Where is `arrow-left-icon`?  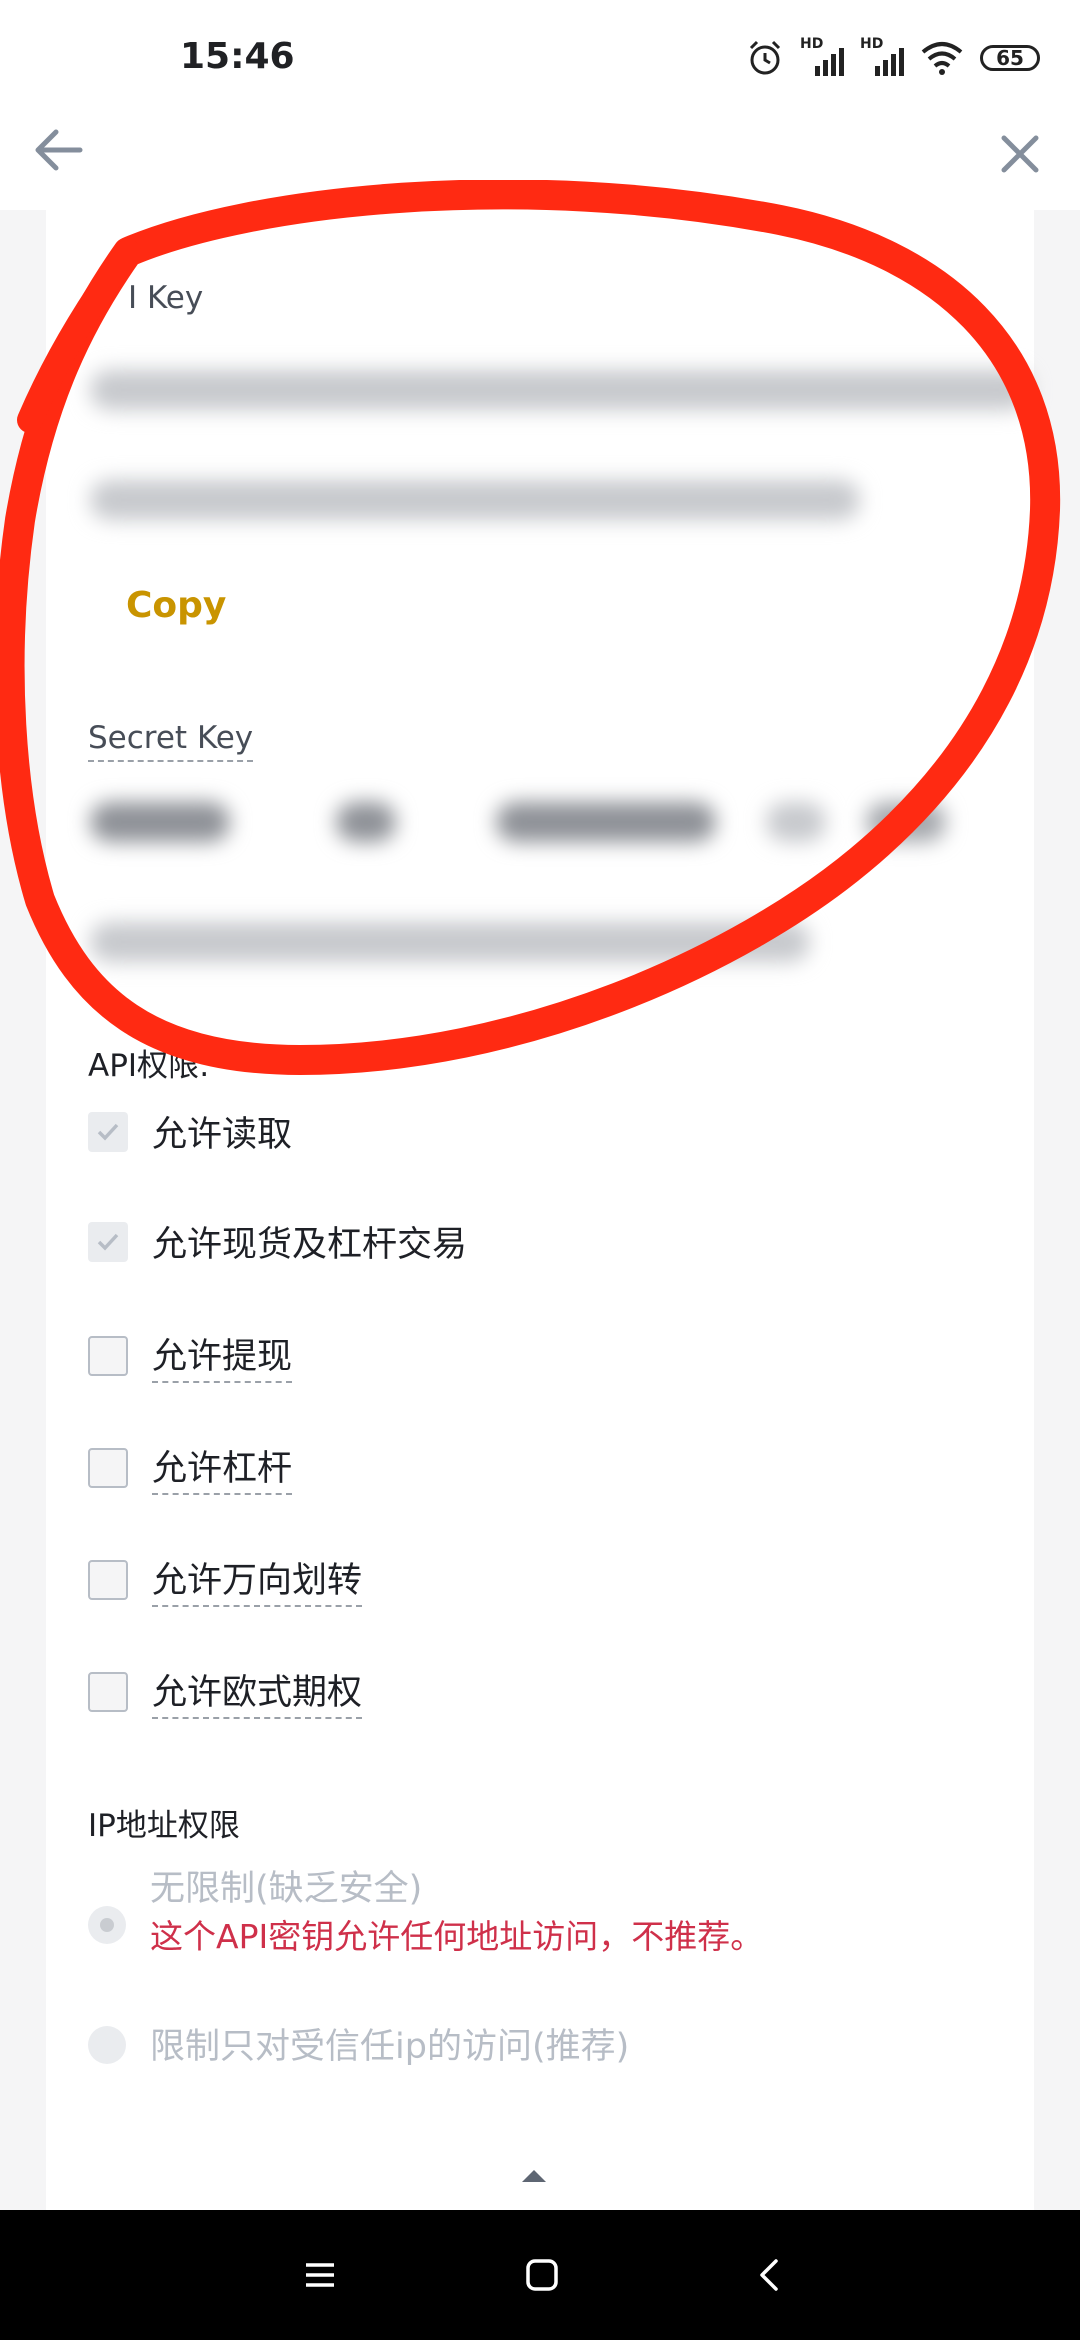 arrow-left-icon is located at coordinates (59, 150).